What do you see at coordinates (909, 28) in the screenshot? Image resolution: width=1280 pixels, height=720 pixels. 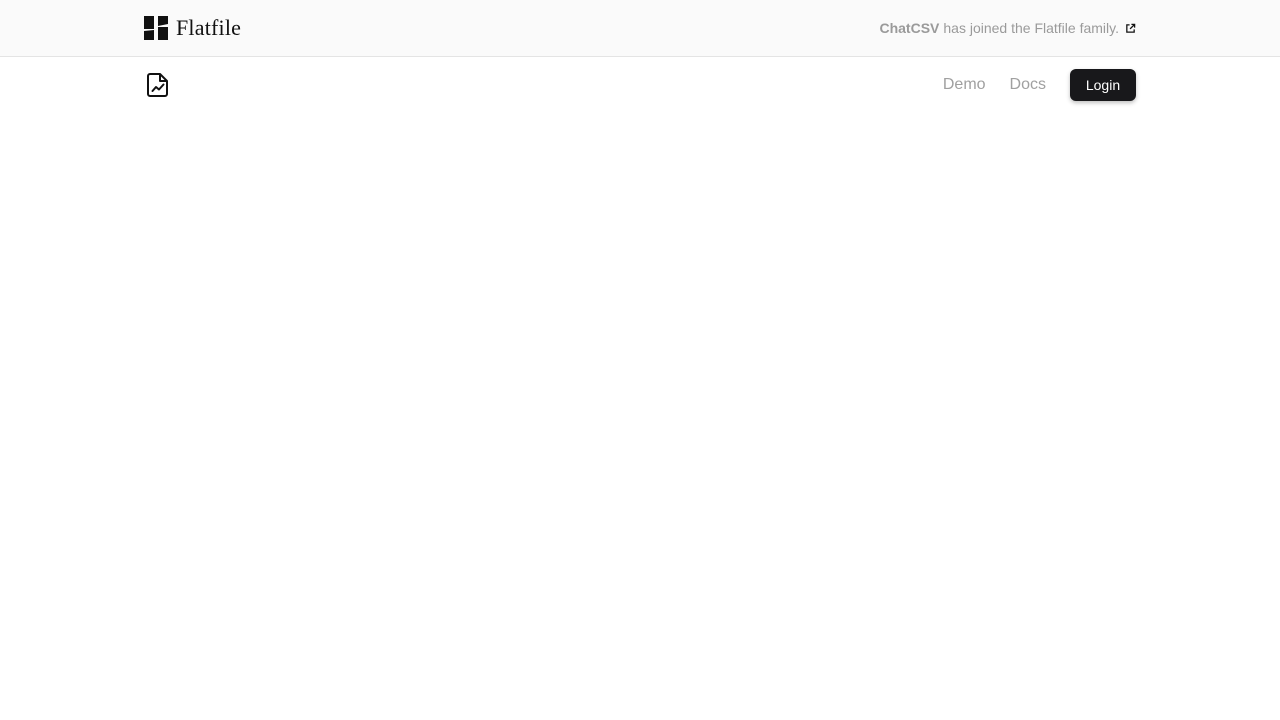 I see `announcement-highlight: ChatCSV` at bounding box center [909, 28].